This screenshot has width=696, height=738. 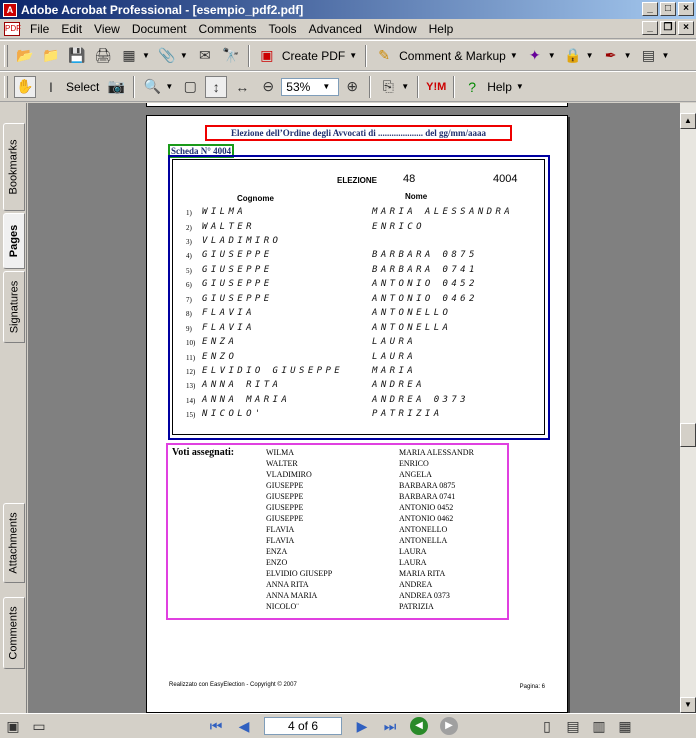 What do you see at coordinates (547, 726) in the screenshot?
I see `single-page-layout-icon: ▯` at bounding box center [547, 726].